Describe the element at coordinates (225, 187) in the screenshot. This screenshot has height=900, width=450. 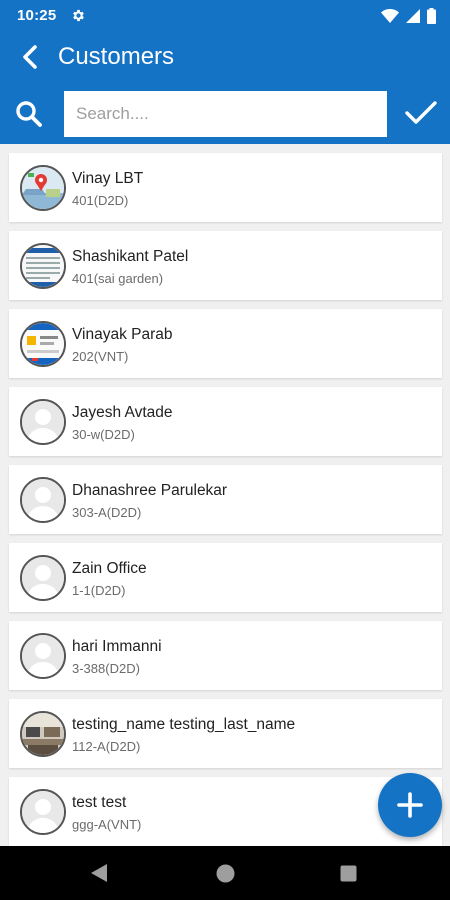
I see `customer-row: Vinay LBT 401(D2D)` at that location.